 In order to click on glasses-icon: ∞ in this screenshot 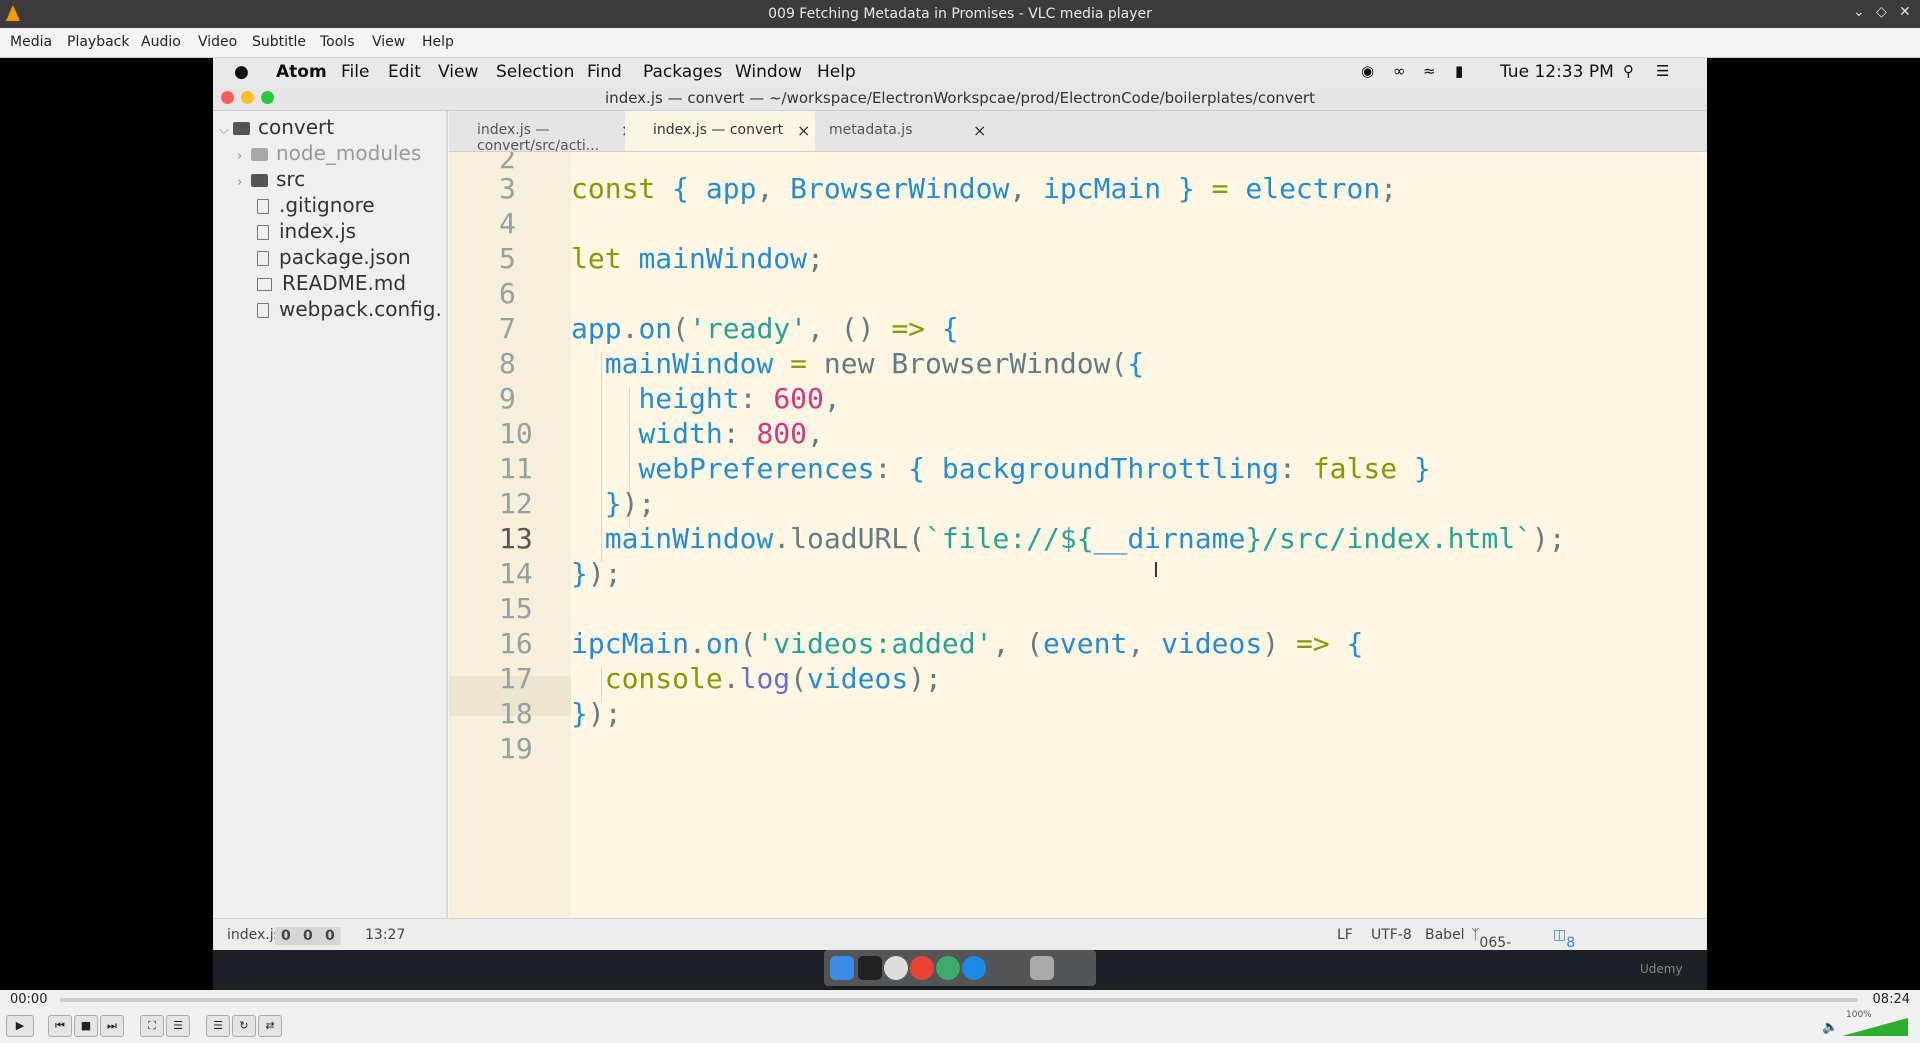, I will do `click(1399, 71)`.